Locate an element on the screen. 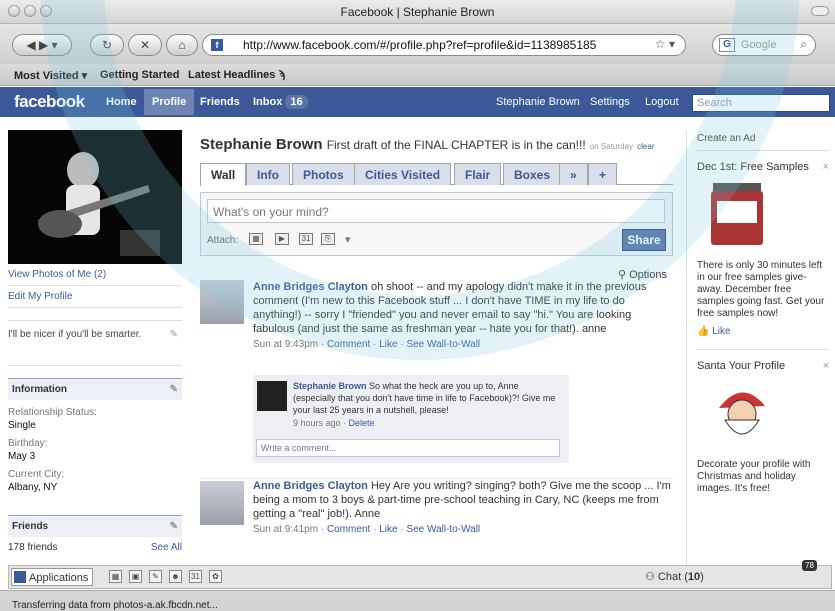  tab-cities-visited: Cities Visited is located at coordinates (403, 174).